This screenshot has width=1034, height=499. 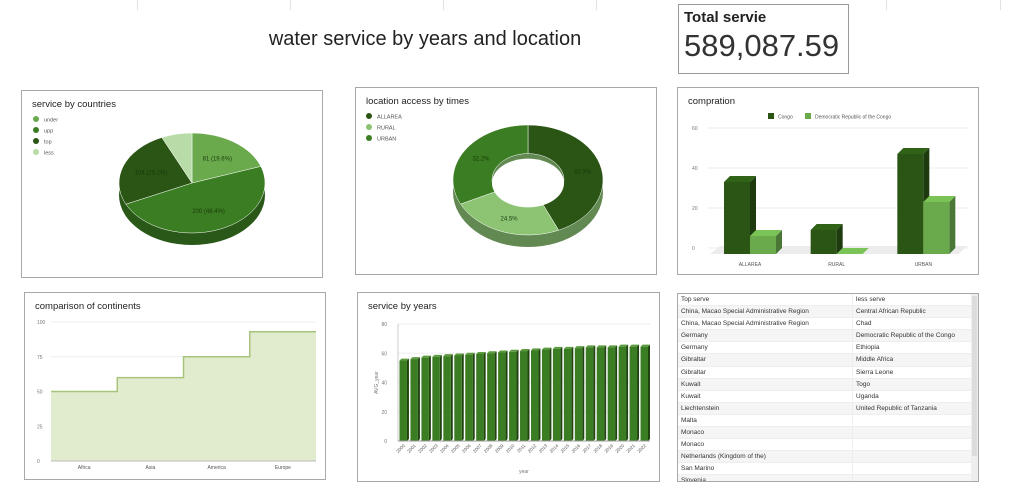 What do you see at coordinates (974, 376) in the screenshot?
I see `scrollbar-thumb` at bounding box center [974, 376].